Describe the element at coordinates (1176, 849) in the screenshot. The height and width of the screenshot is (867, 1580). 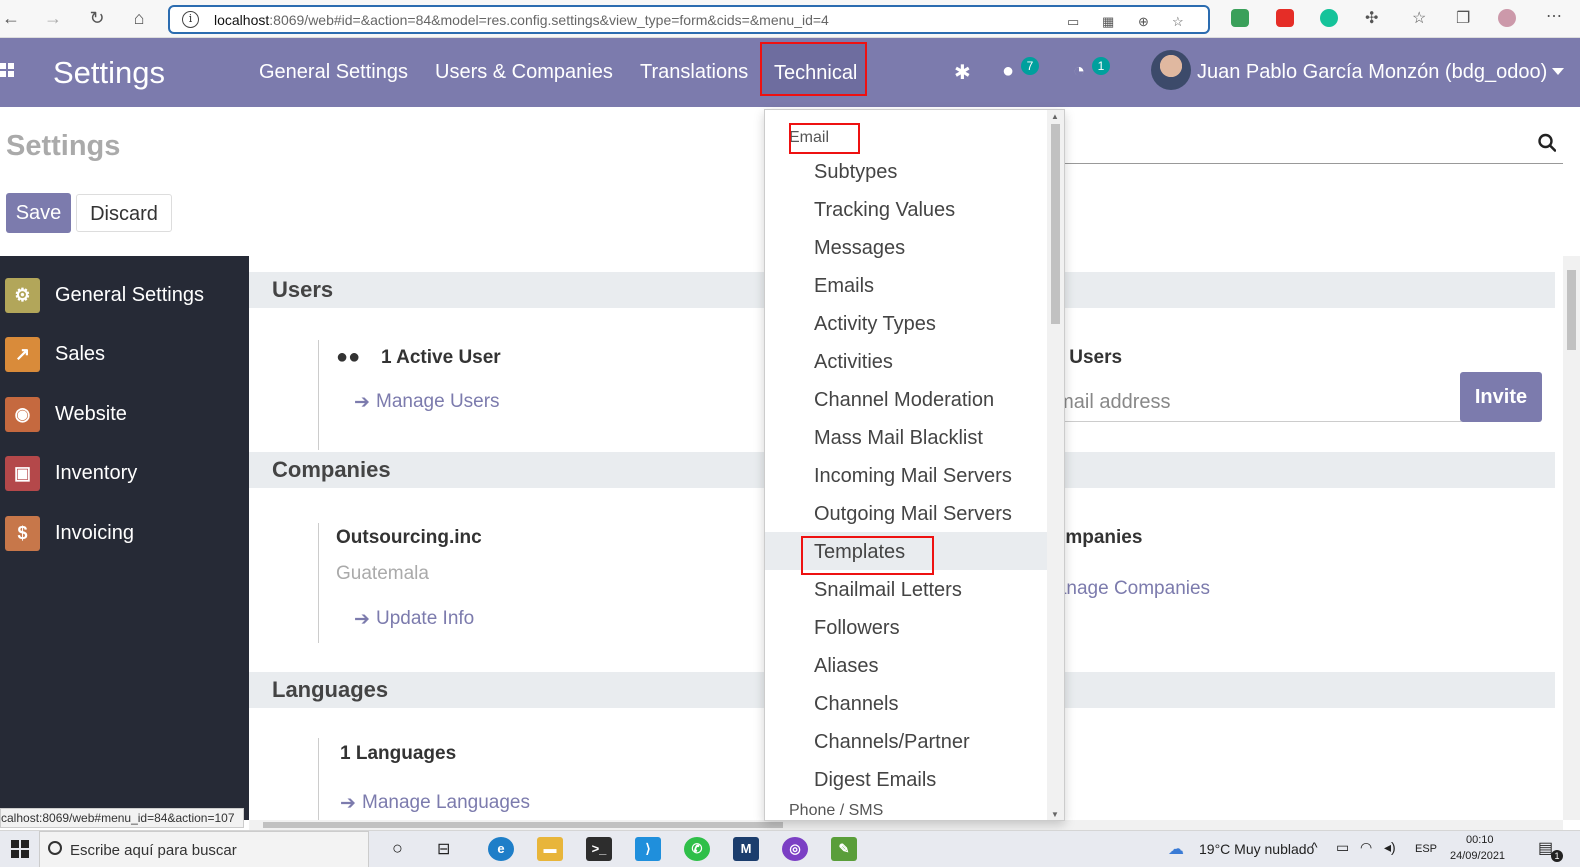
I see `weather-cloud-icon: ☁` at that location.